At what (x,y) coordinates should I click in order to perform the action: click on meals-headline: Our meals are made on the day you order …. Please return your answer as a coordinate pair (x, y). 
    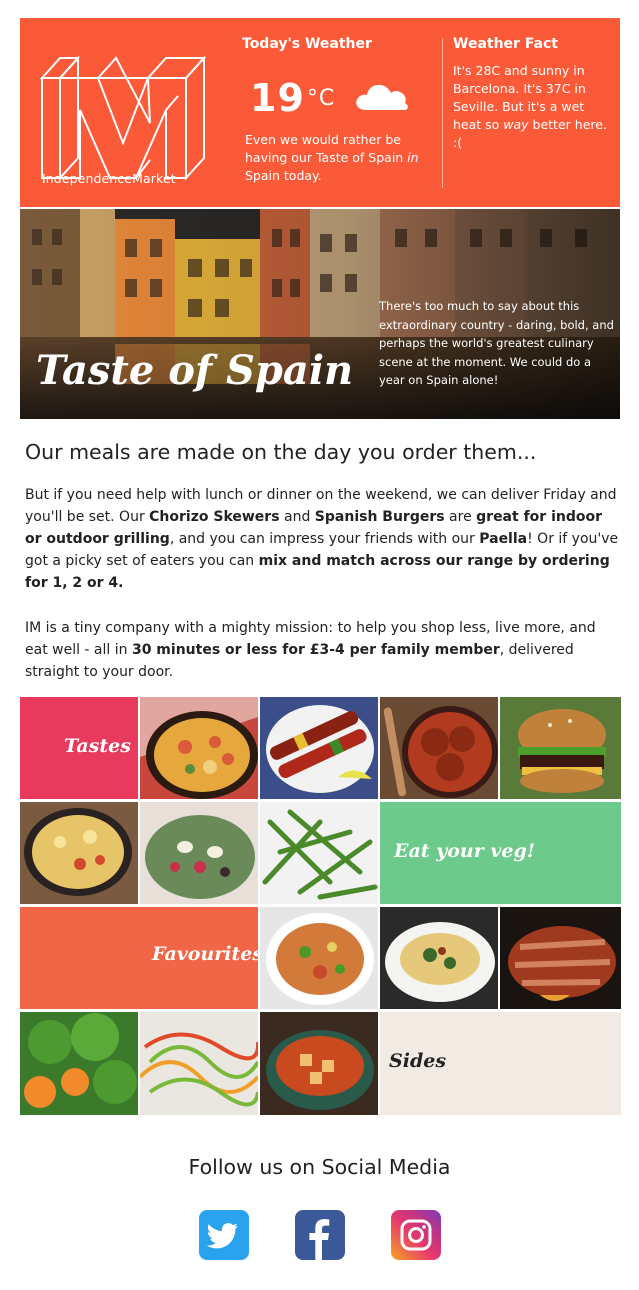
    Looking at the image, I should click on (281, 452).